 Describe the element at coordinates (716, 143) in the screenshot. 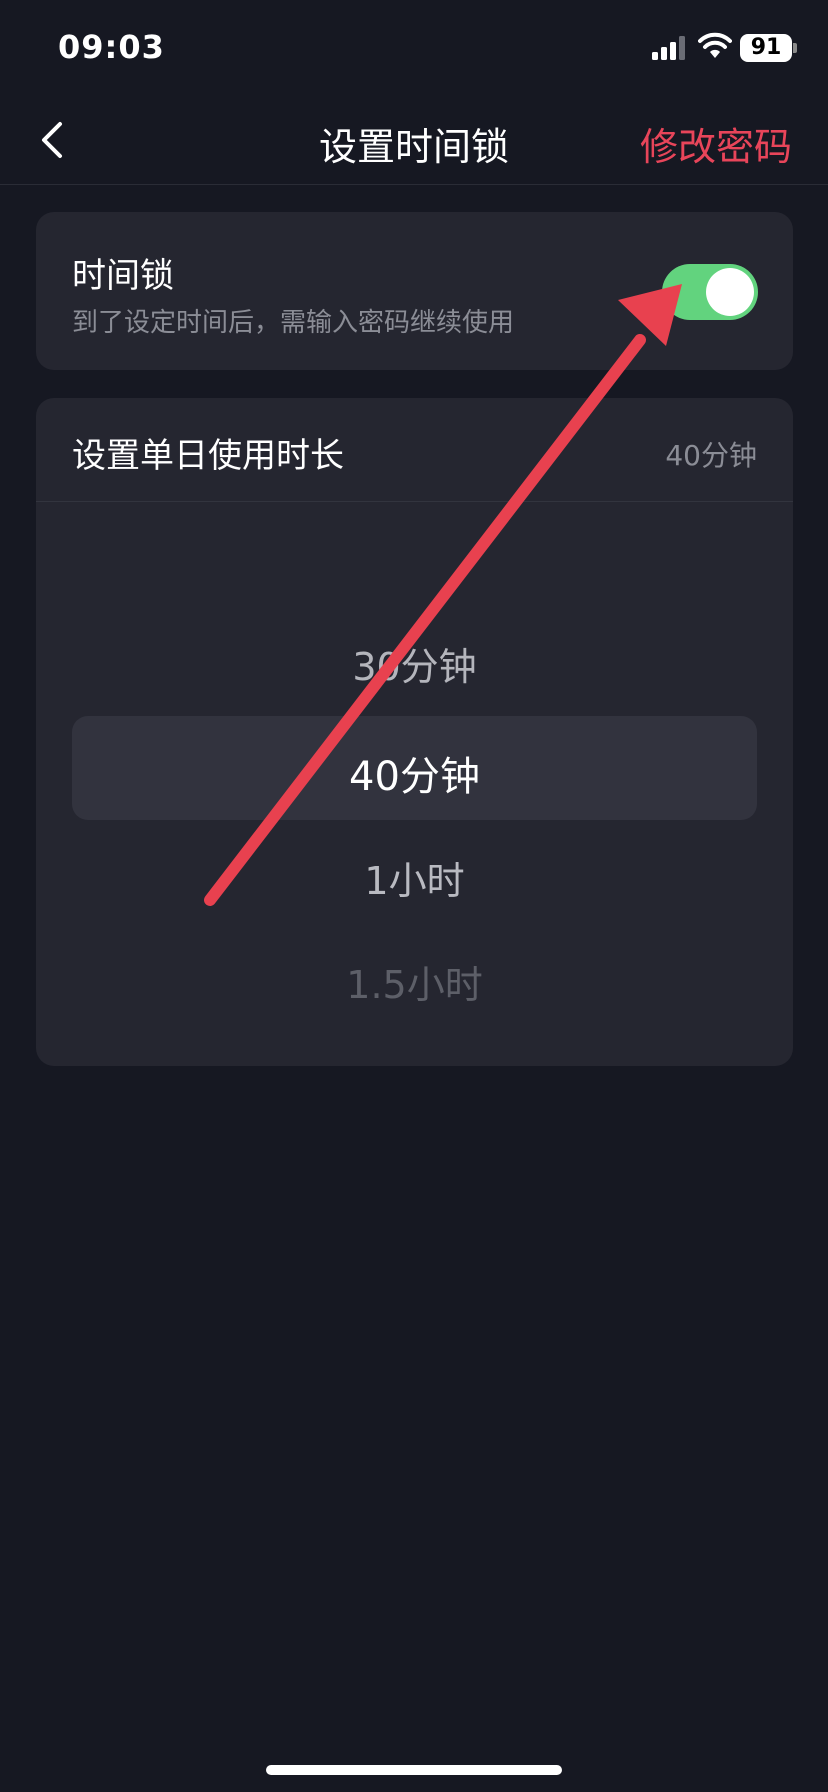

I see `change-password-button: 修改密码` at that location.